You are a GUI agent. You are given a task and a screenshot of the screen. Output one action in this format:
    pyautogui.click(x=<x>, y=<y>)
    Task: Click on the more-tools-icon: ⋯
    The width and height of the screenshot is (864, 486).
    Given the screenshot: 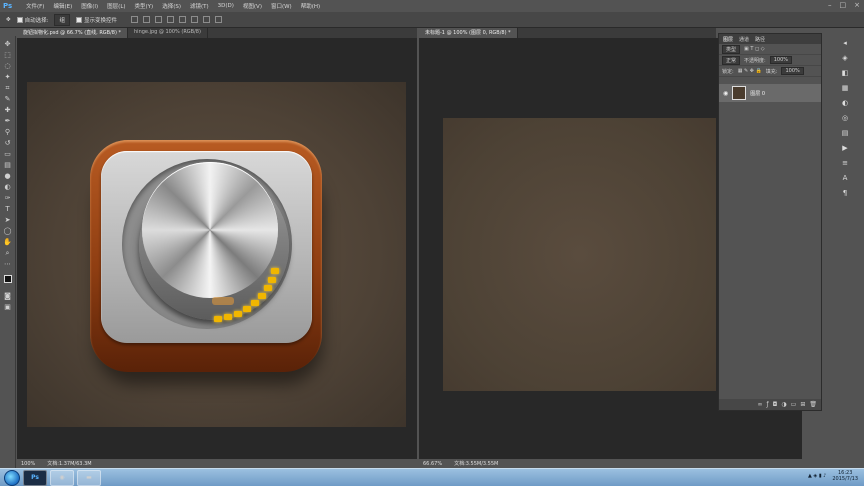 What is the action you would take?
    pyautogui.click(x=7, y=264)
    